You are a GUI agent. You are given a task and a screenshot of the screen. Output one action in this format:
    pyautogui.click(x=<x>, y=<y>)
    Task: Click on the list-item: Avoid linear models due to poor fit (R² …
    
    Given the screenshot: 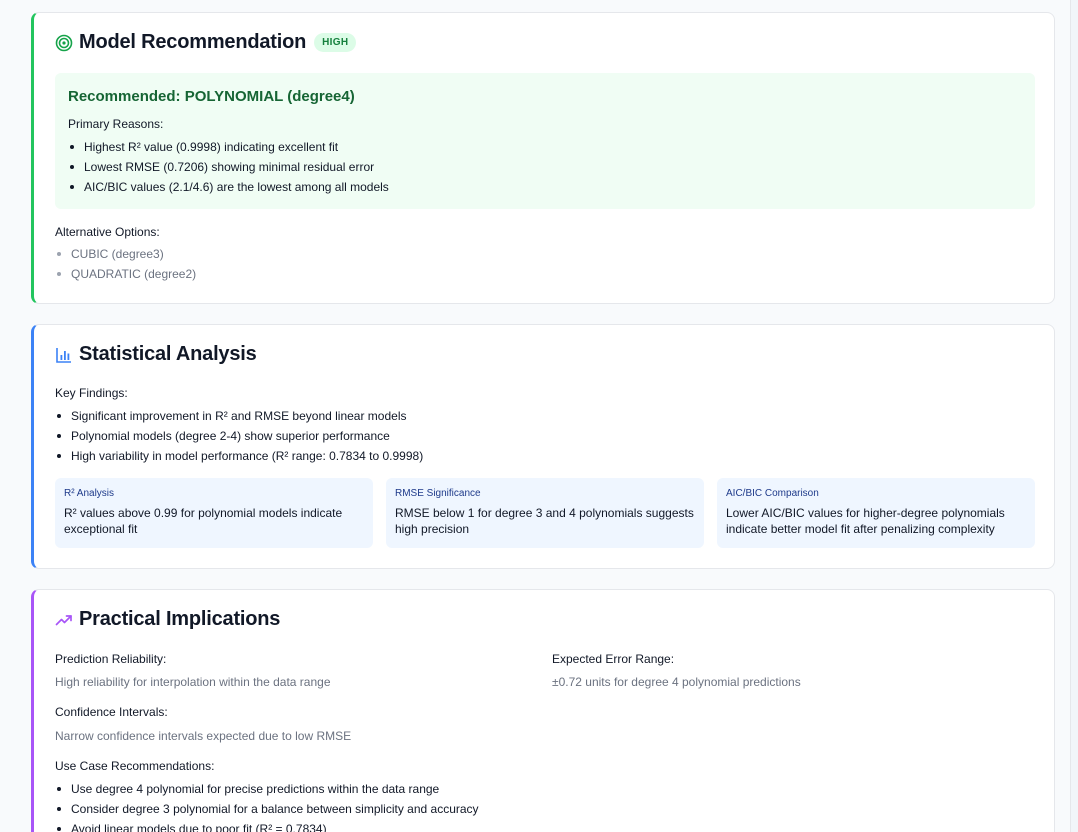 What is the action you would take?
    pyautogui.click(x=267, y=825)
    